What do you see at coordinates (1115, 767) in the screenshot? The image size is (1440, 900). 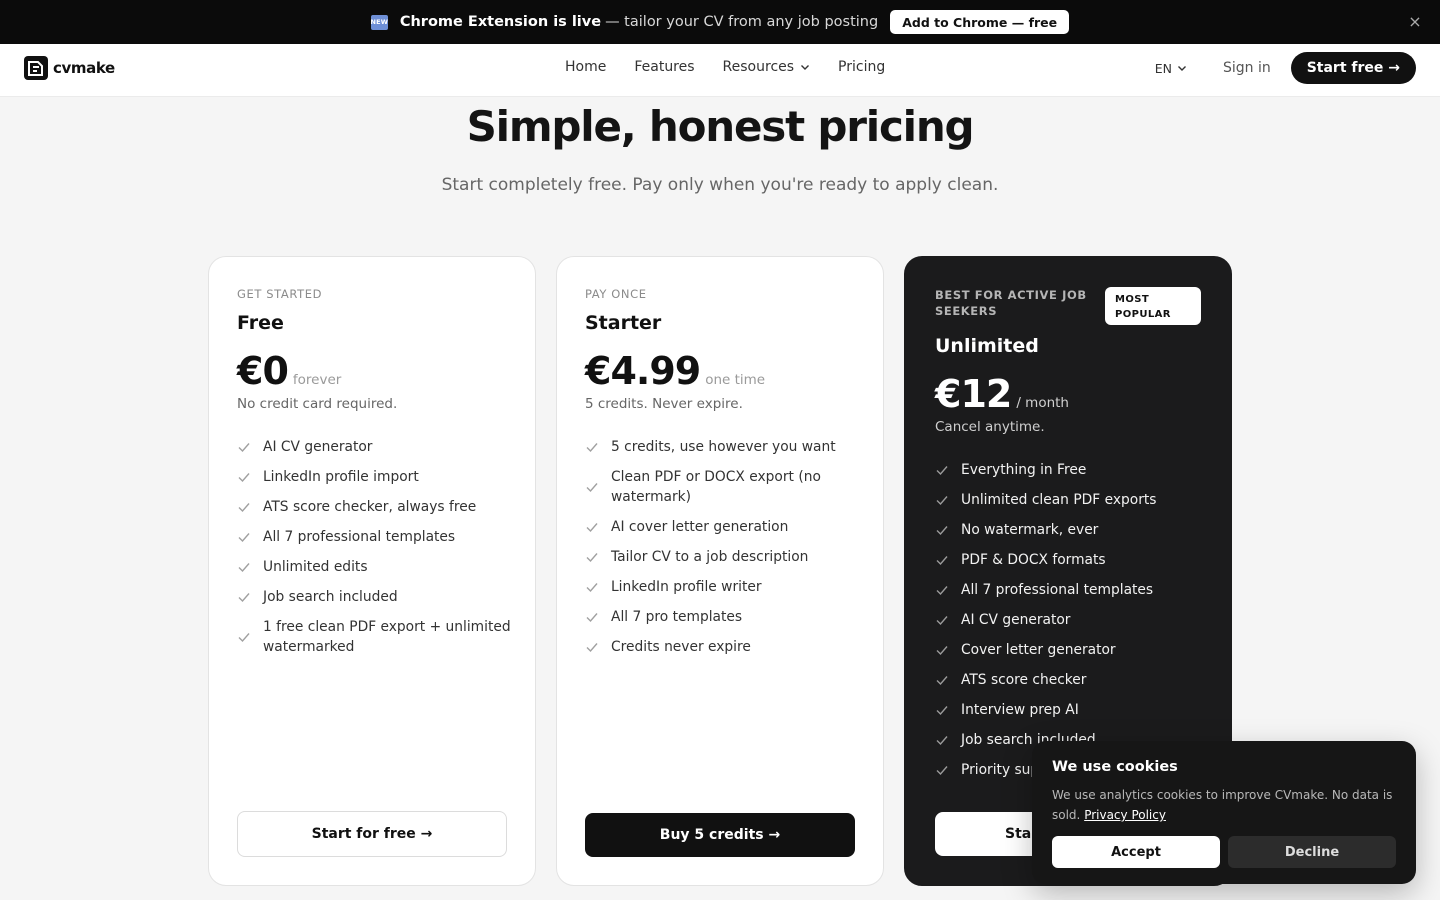 I see `cookie-title: We use cookies` at bounding box center [1115, 767].